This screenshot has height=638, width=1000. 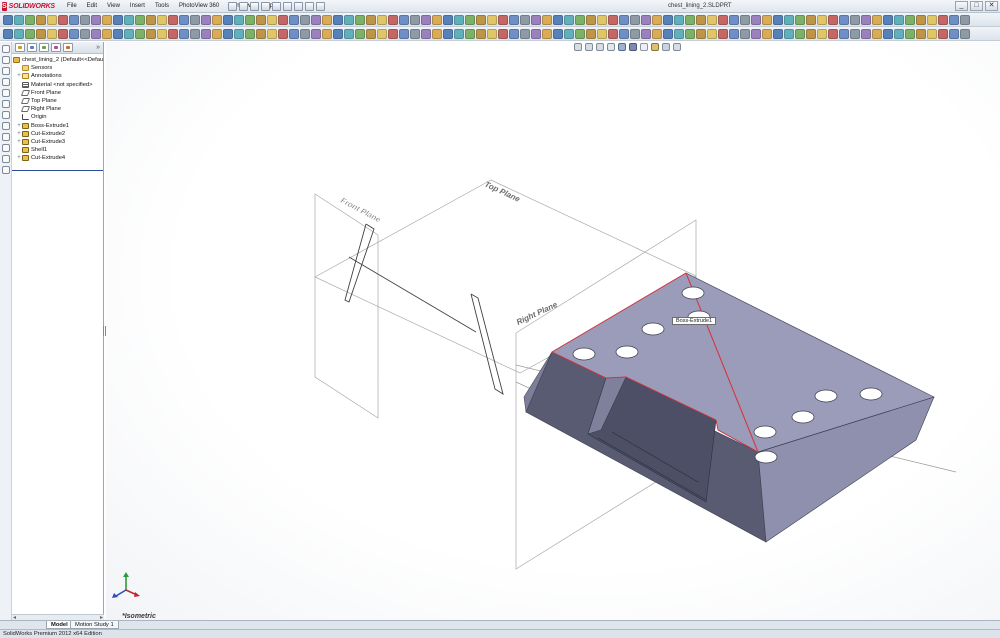 What do you see at coordinates (162, 6) in the screenshot?
I see `menu-tools: Tools` at bounding box center [162, 6].